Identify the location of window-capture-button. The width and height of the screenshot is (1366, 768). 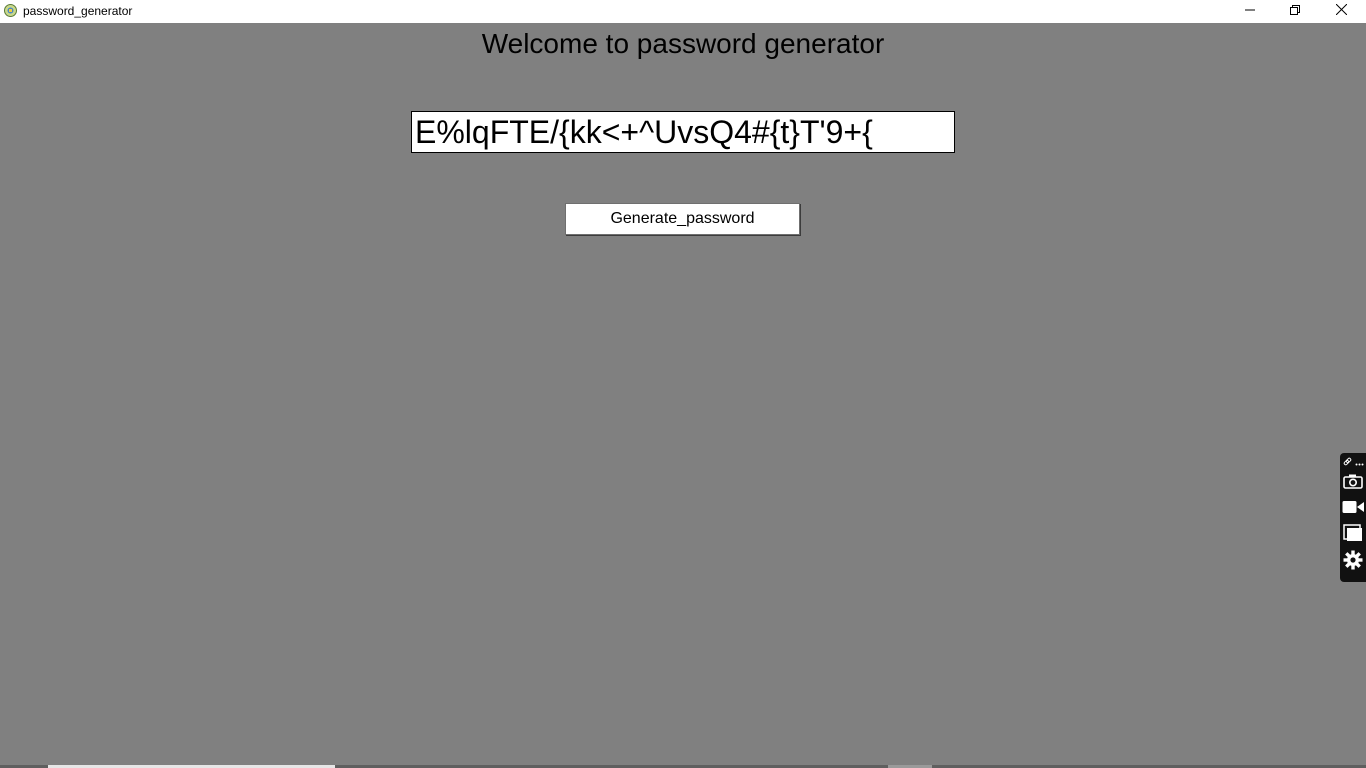
(1353, 535).